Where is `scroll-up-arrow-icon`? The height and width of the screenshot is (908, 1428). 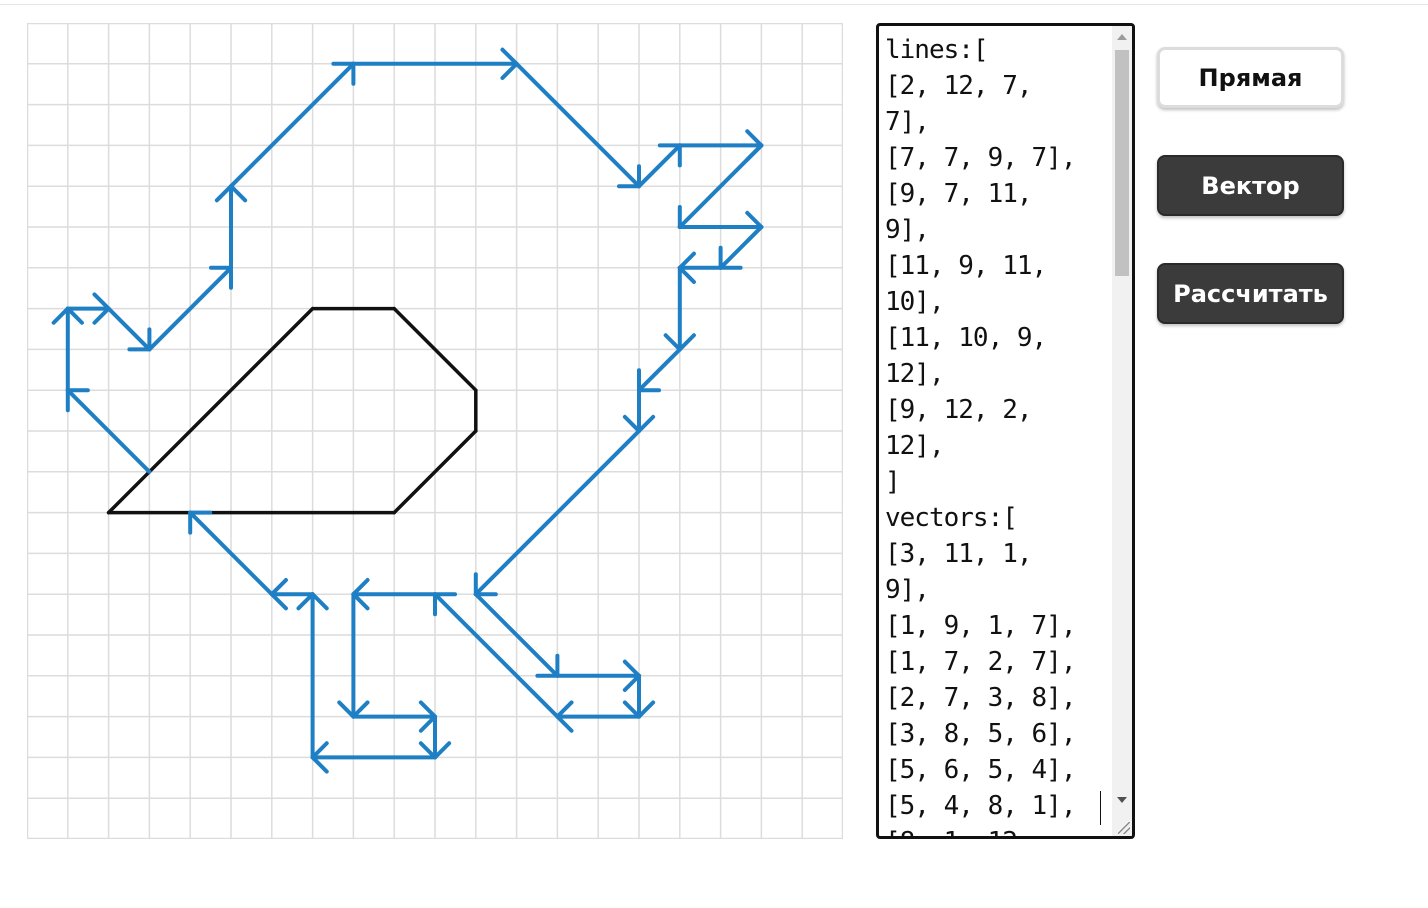 scroll-up-arrow-icon is located at coordinates (1122, 37).